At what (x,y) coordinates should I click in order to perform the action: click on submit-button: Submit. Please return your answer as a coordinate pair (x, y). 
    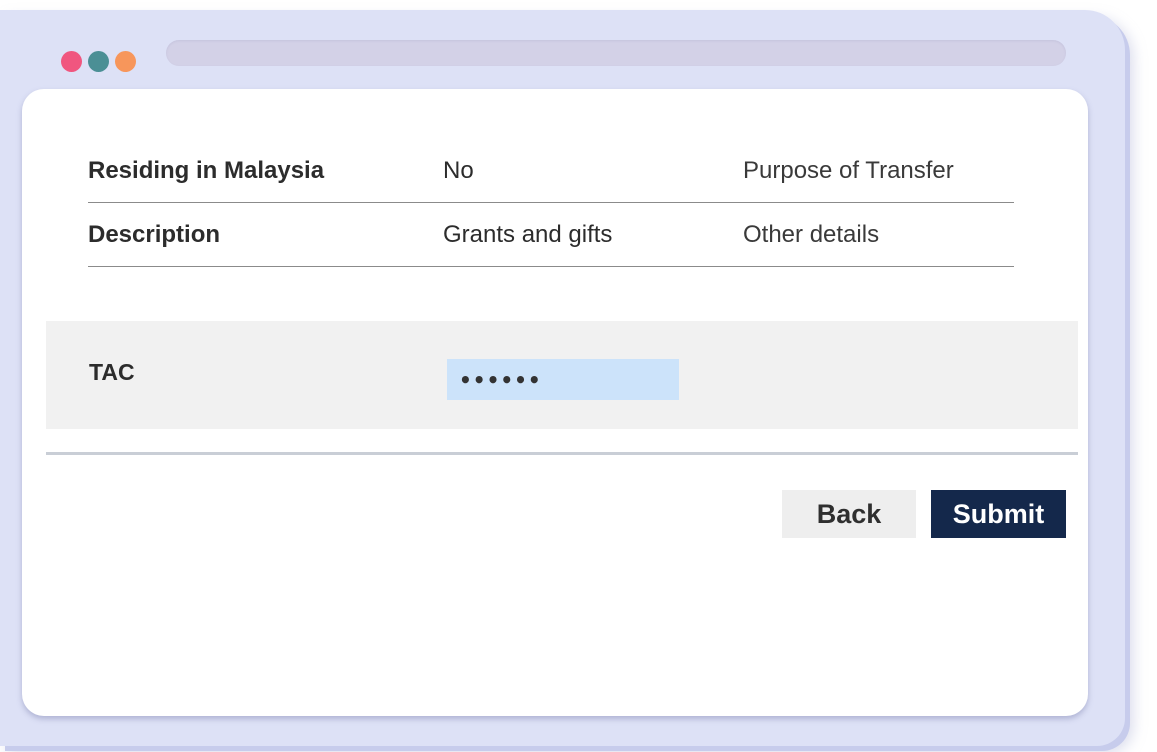
    Looking at the image, I should click on (998, 514).